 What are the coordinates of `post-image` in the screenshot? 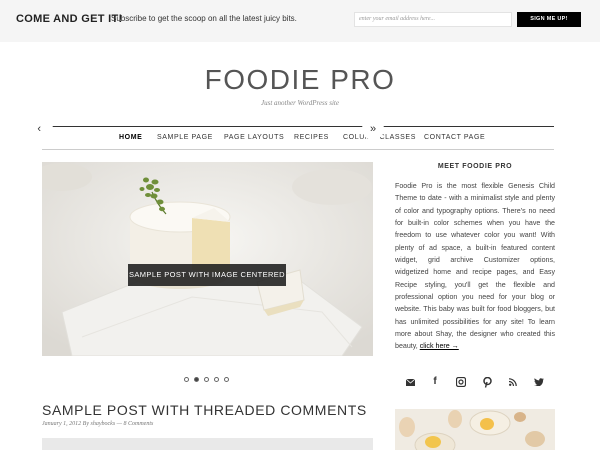 It's located at (207, 444).